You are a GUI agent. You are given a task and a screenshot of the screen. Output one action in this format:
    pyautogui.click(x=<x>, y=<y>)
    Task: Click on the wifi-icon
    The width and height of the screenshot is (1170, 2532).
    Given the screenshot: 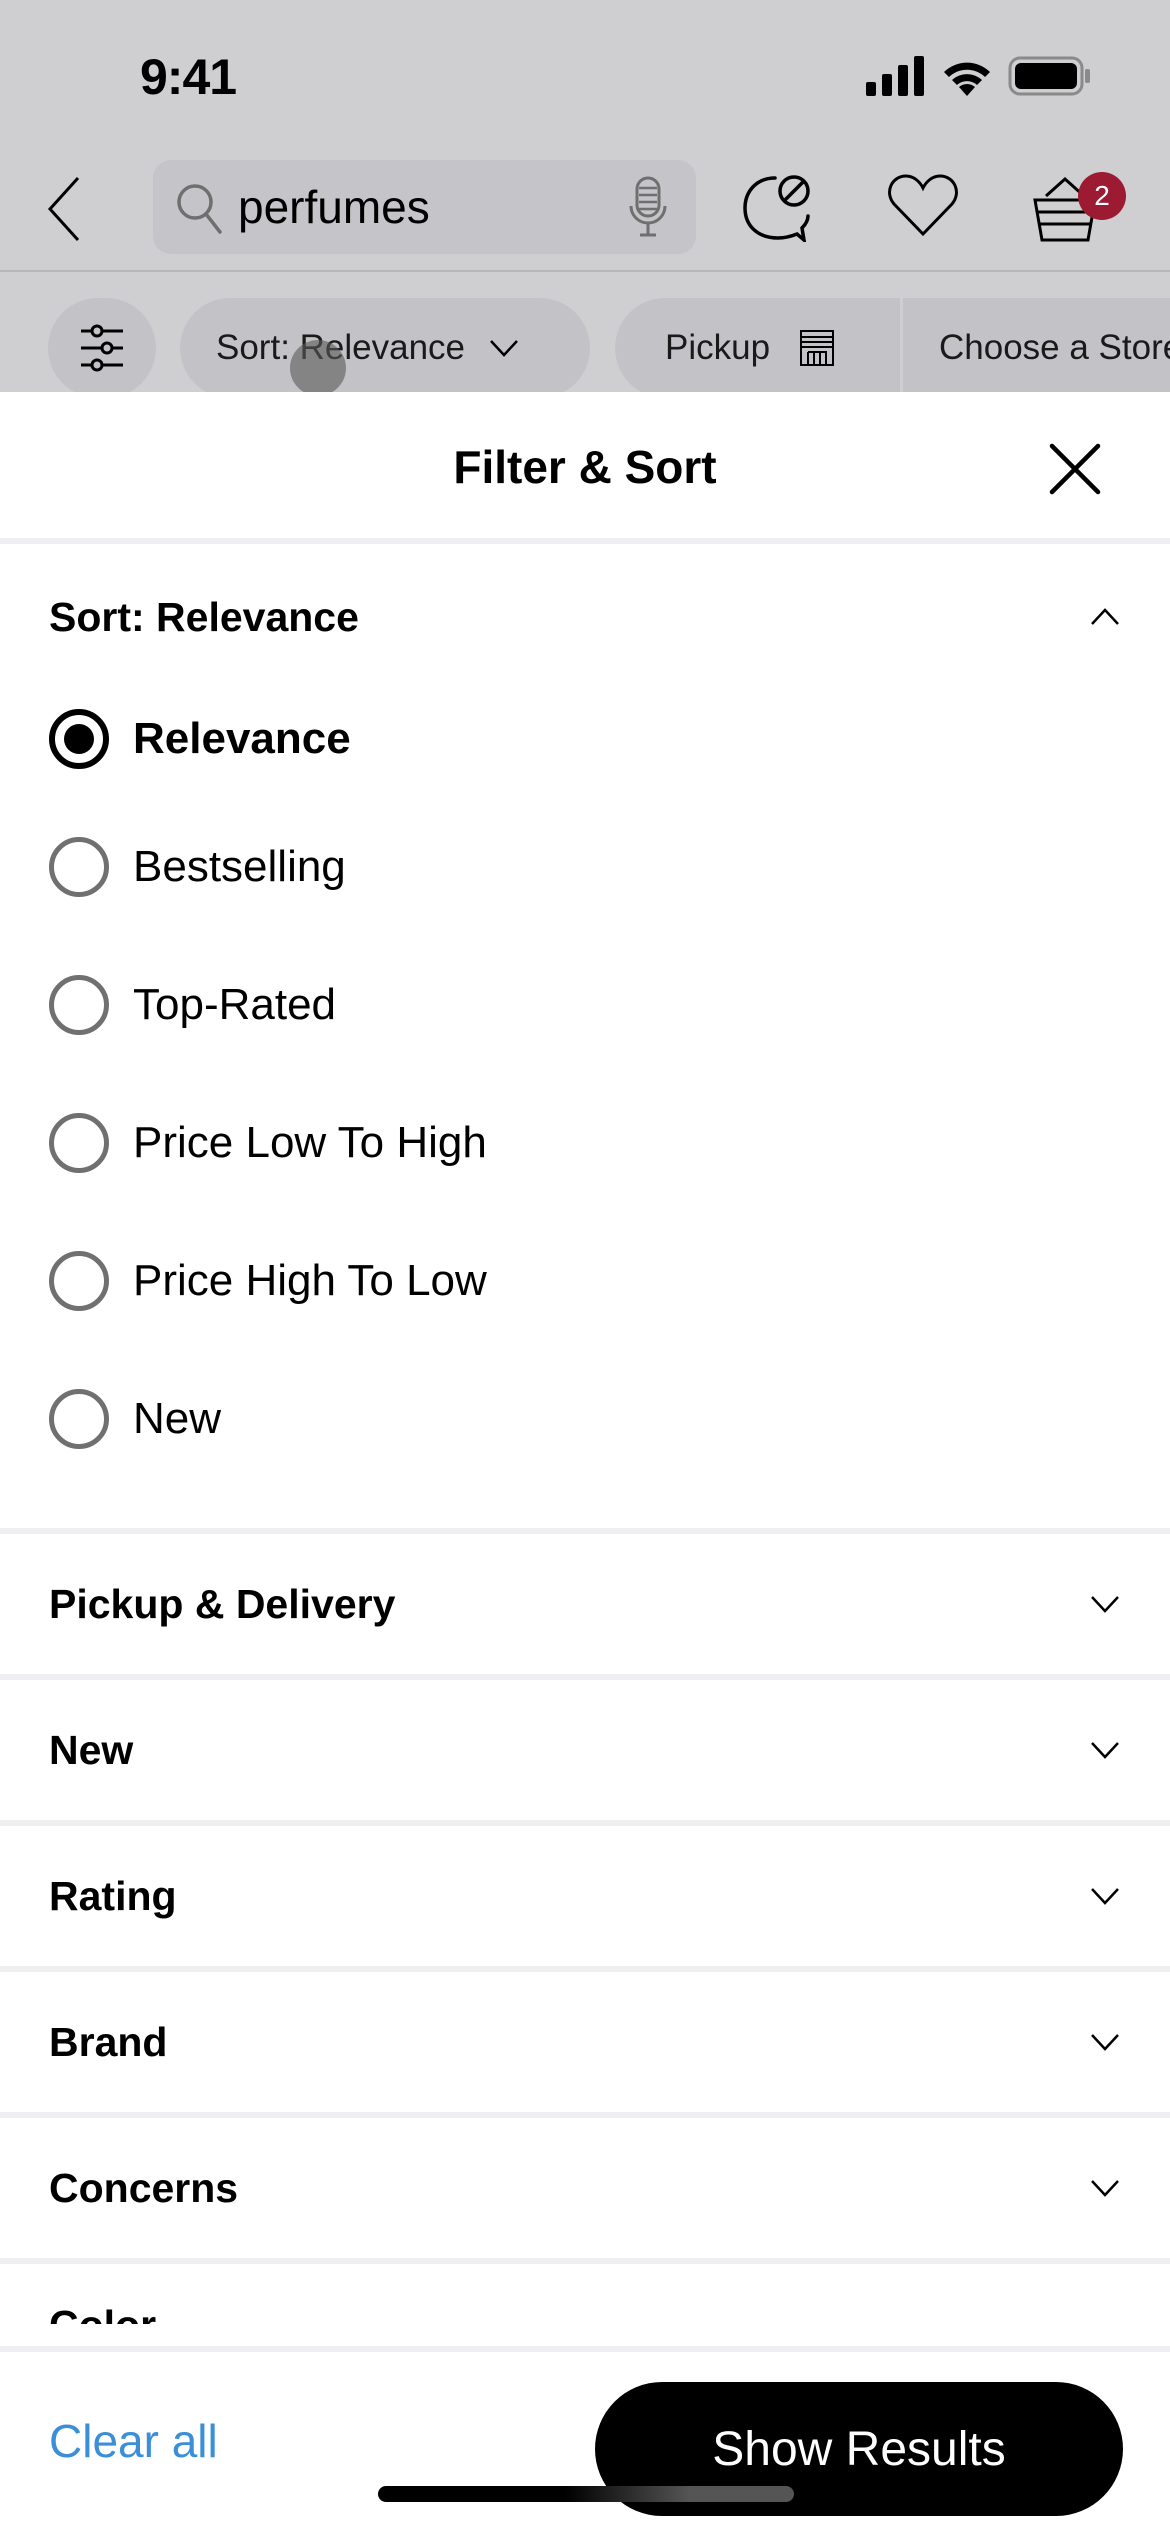 What is the action you would take?
    pyautogui.click(x=967, y=79)
    